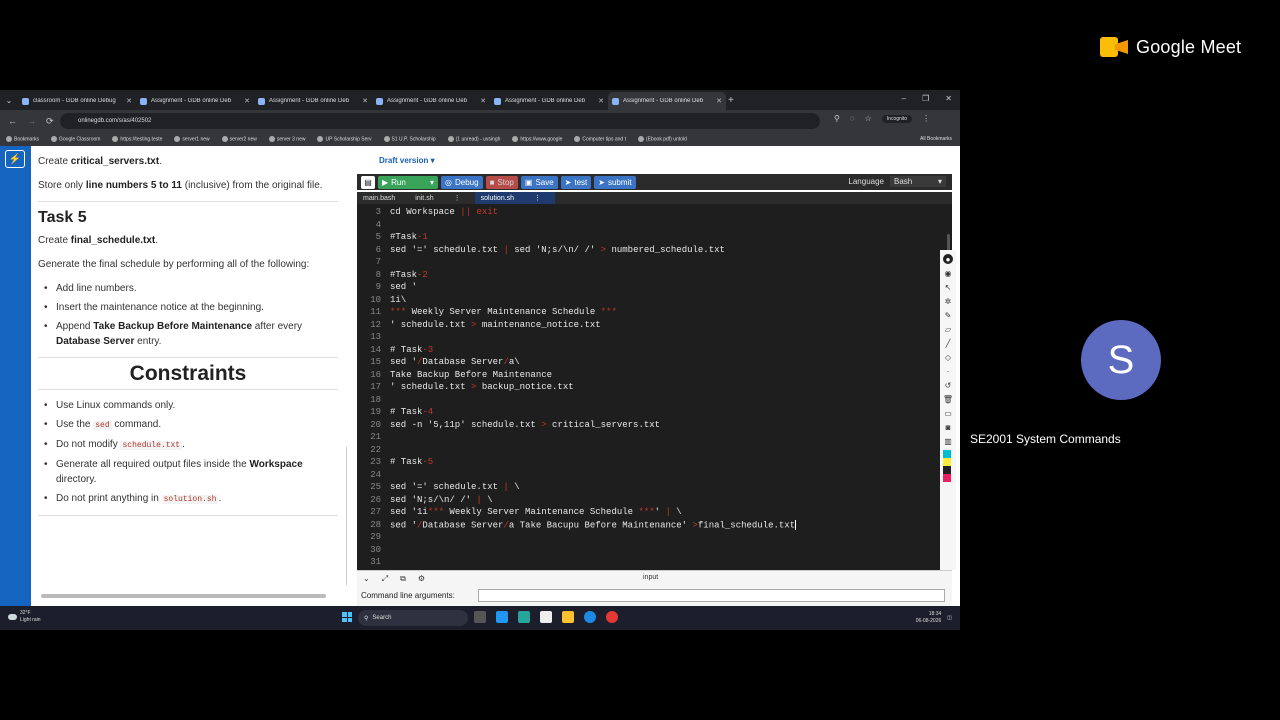  I want to click on bookmark-item: (1 unread) - uvsingh, so click(473, 138).